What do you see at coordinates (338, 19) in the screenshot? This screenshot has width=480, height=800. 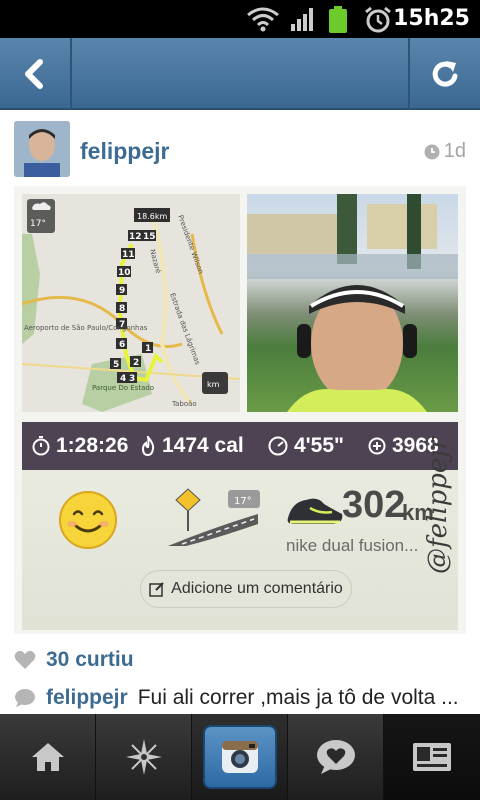 I see `battery-icon` at bounding box center [338, 19].